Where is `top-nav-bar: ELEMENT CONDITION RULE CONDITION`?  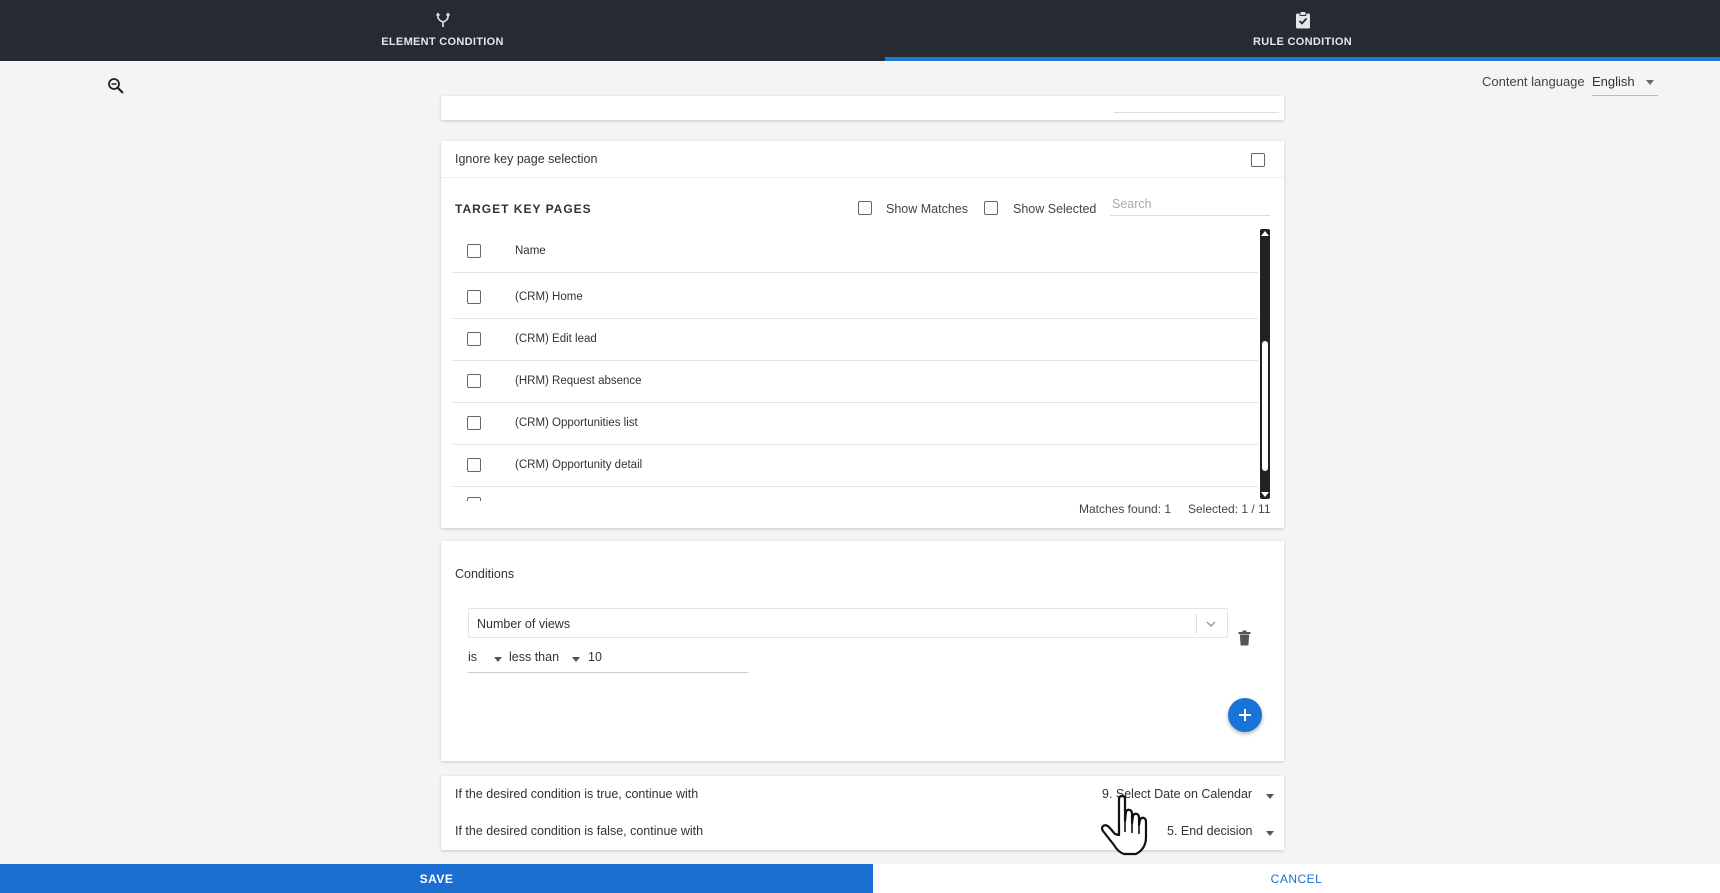
top-nav-bar: ELEMENT CONDITION RULE CONDITION is located at coordinates (860, 30).